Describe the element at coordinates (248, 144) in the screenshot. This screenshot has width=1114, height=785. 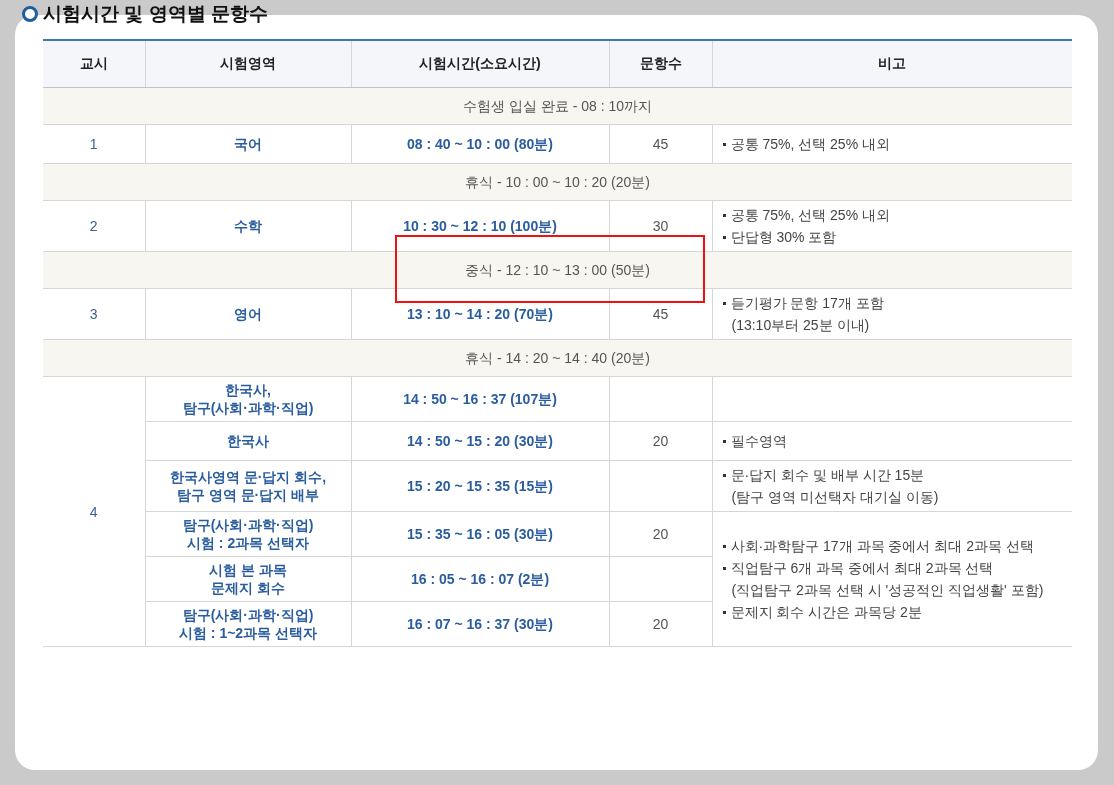
I see `table-cell: 국어` at that location.